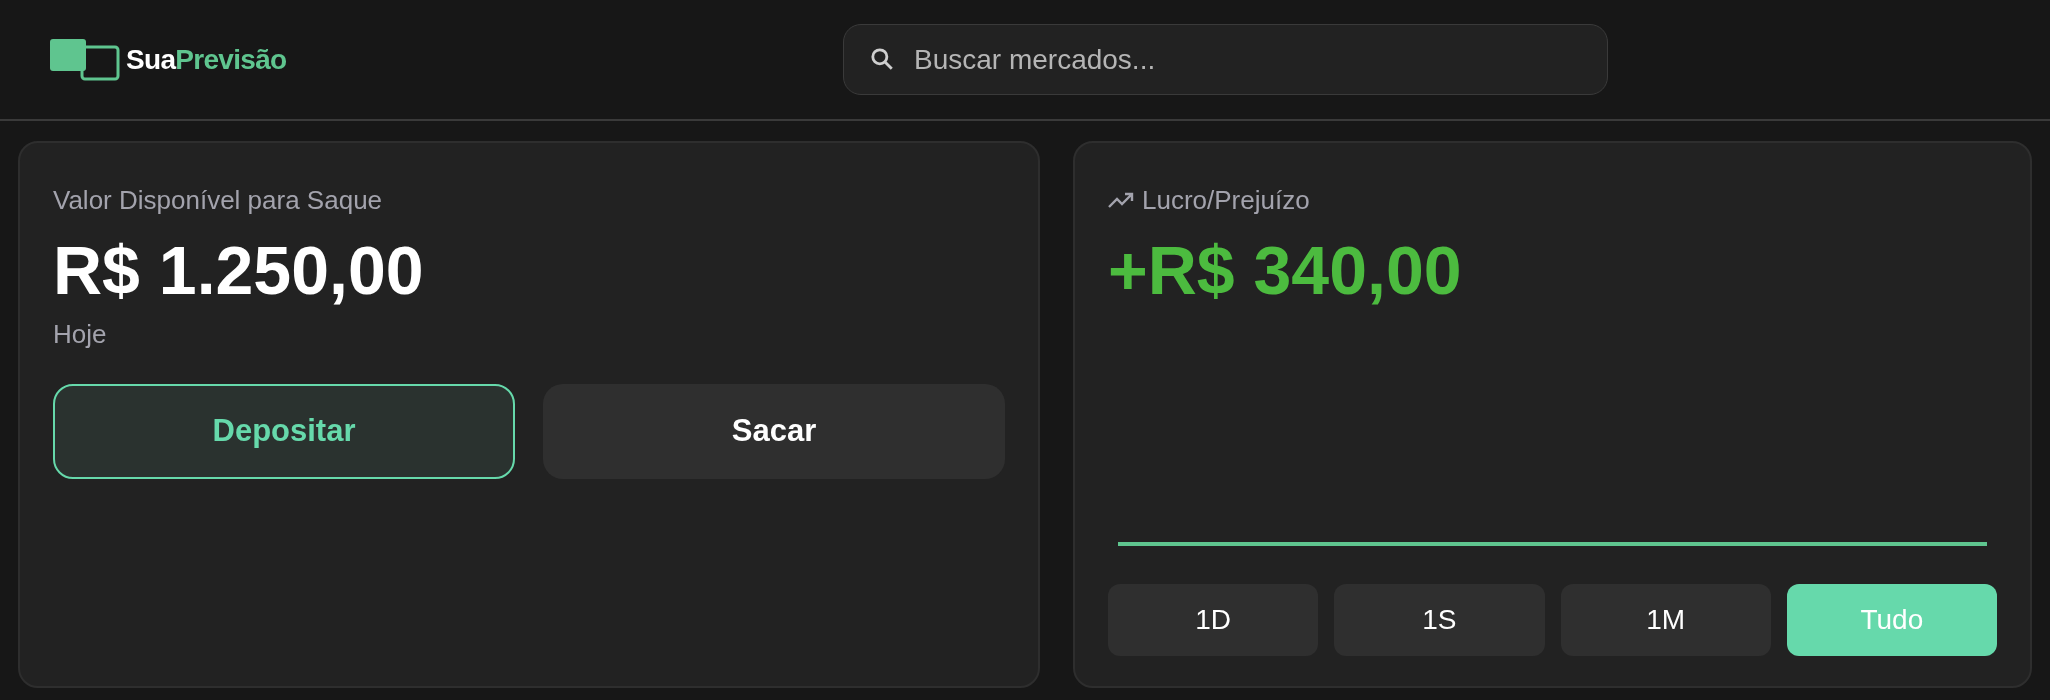 The width and height of the screenshot is (2050, 700). Describe the element at coordinates (1439, 620) in the screenshot. I see `period-tab: 1S` at that location.